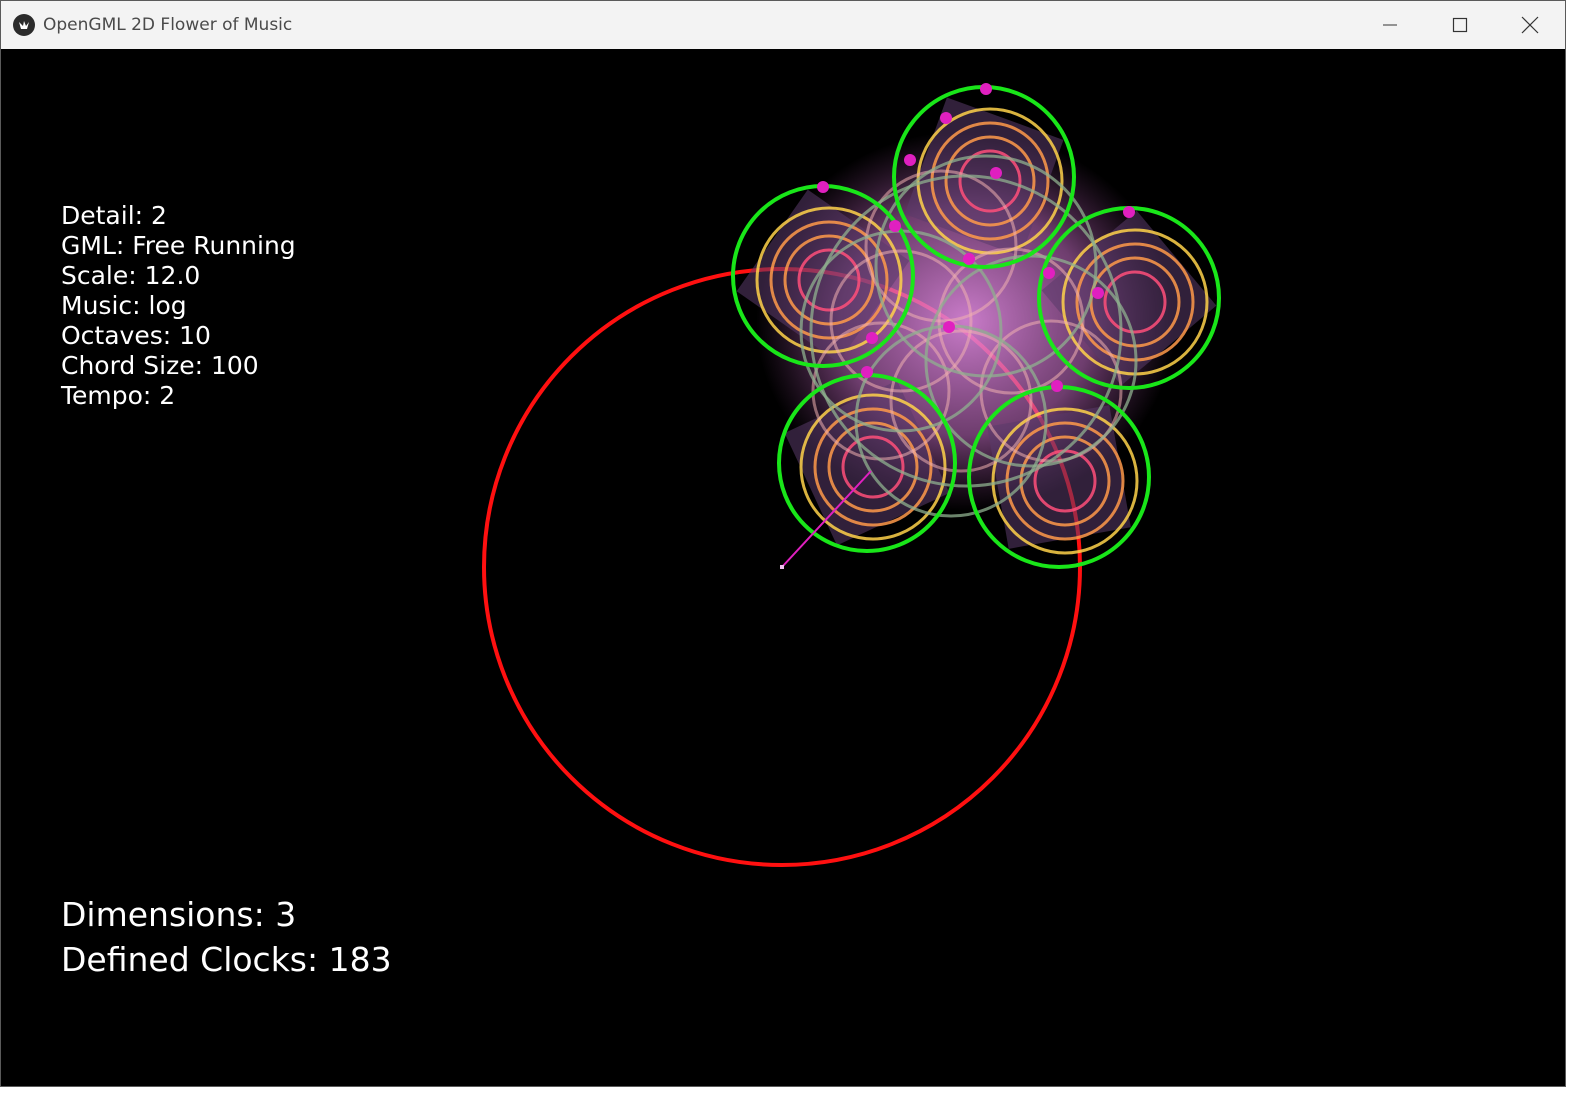  I want to click on minimize-icon, so click(1390, 25).